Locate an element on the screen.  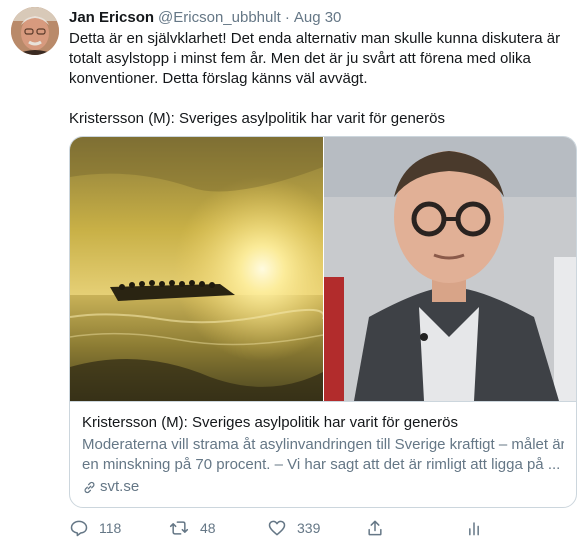
tweet-header: Jan Ericson @Ericson_ubbhult · Aug 30 is located at coordinates (205, 18).